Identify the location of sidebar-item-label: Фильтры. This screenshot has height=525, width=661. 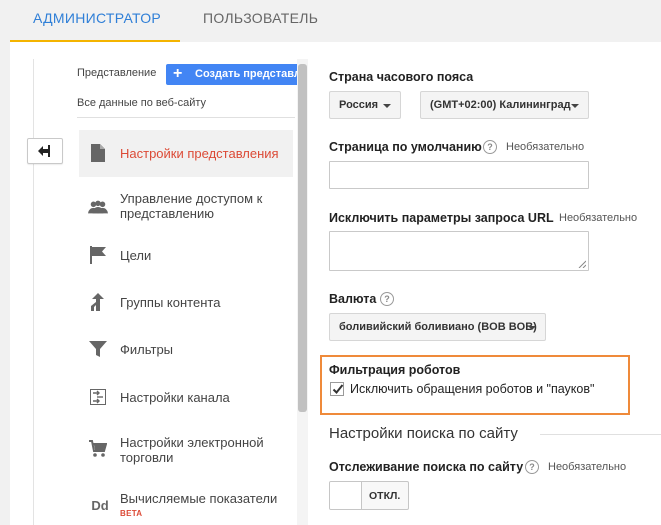
(147, 349).